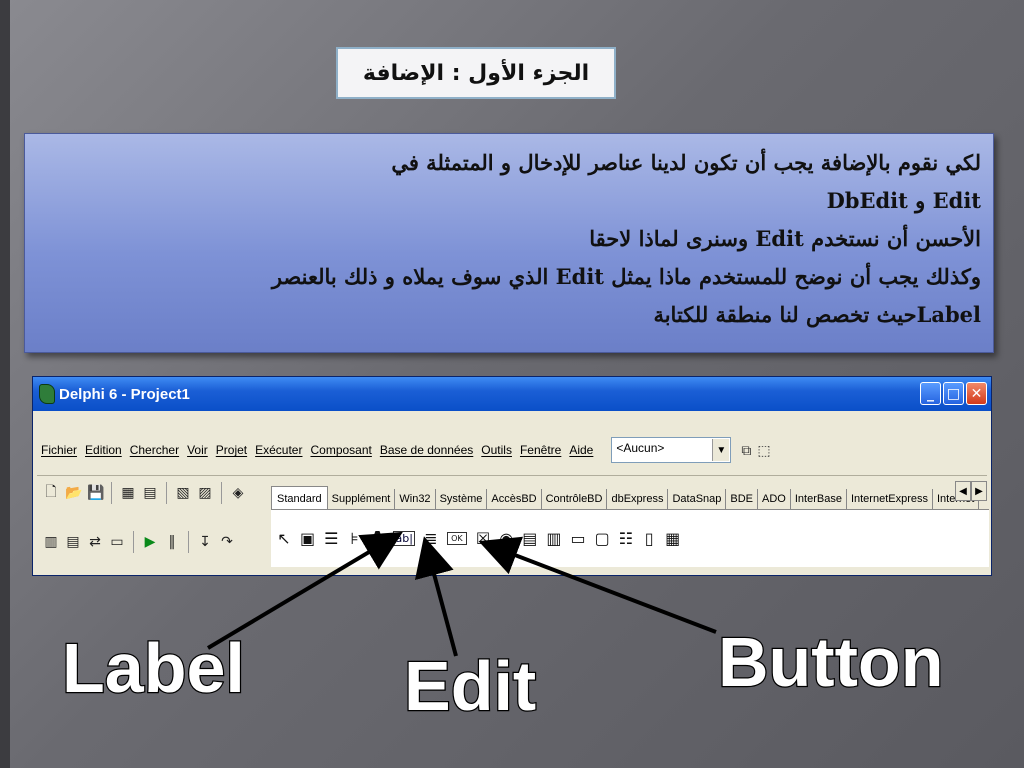  I want to click on edit-caption: Edit, so click(470, 686).